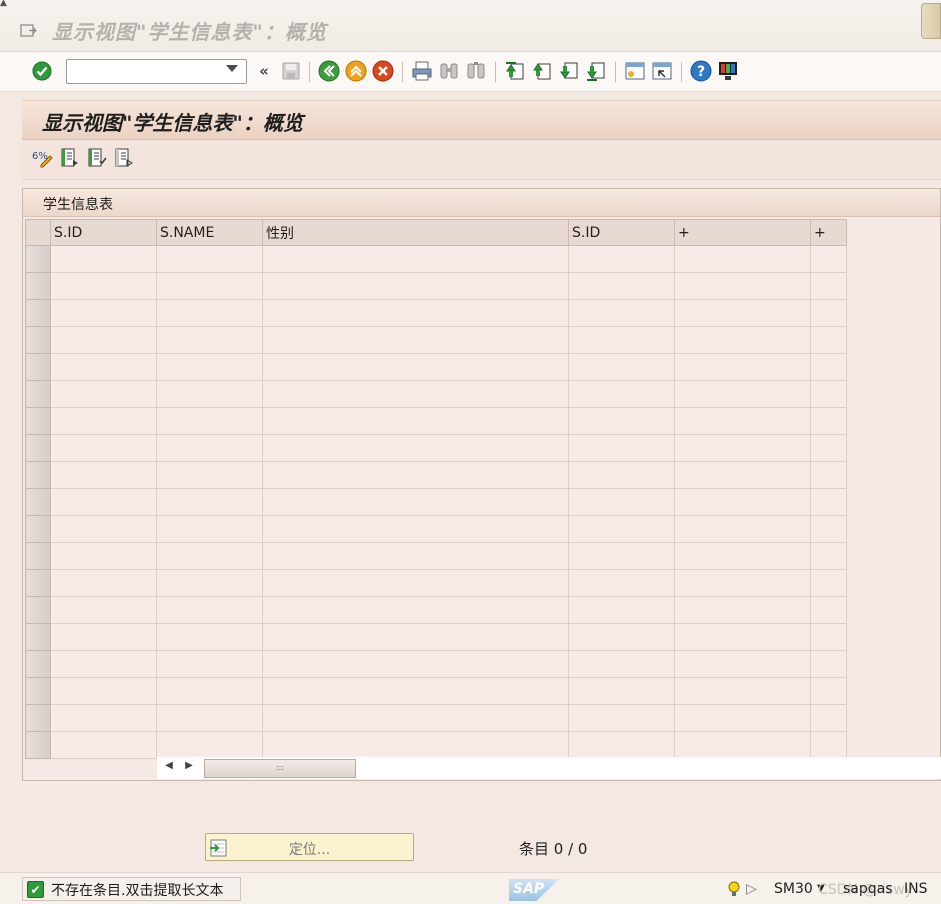 The height and width of the screenshot is (904, 941). I want to click on scrollbar-thumb: :::, so click(280, 768).